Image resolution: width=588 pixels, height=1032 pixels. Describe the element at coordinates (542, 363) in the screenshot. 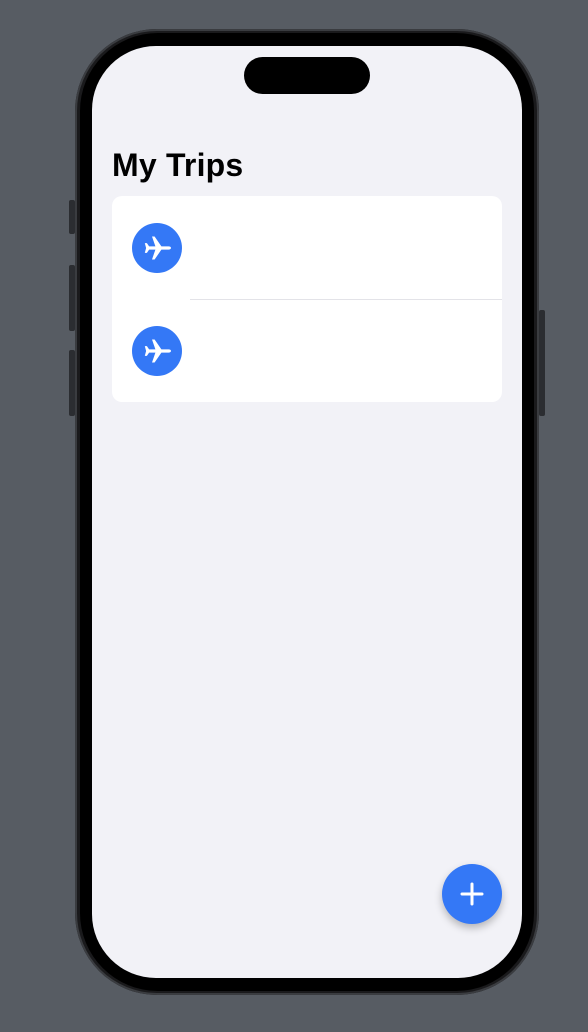

I see `power-button` at that location.